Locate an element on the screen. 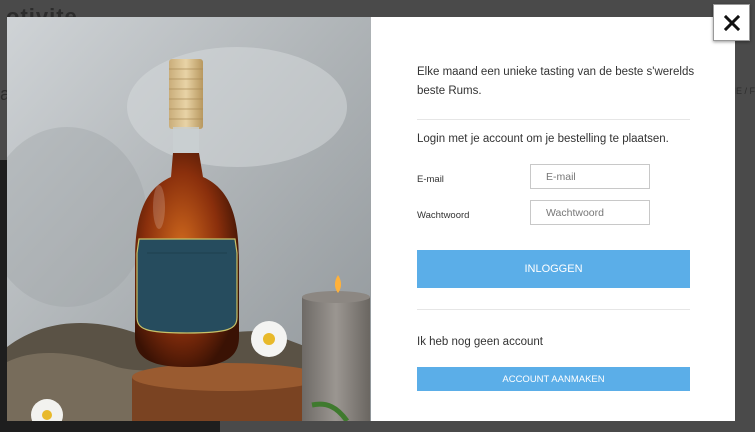 The width and height of the screenshot is (755, 432). close-button is located at coordinates (731, 22).